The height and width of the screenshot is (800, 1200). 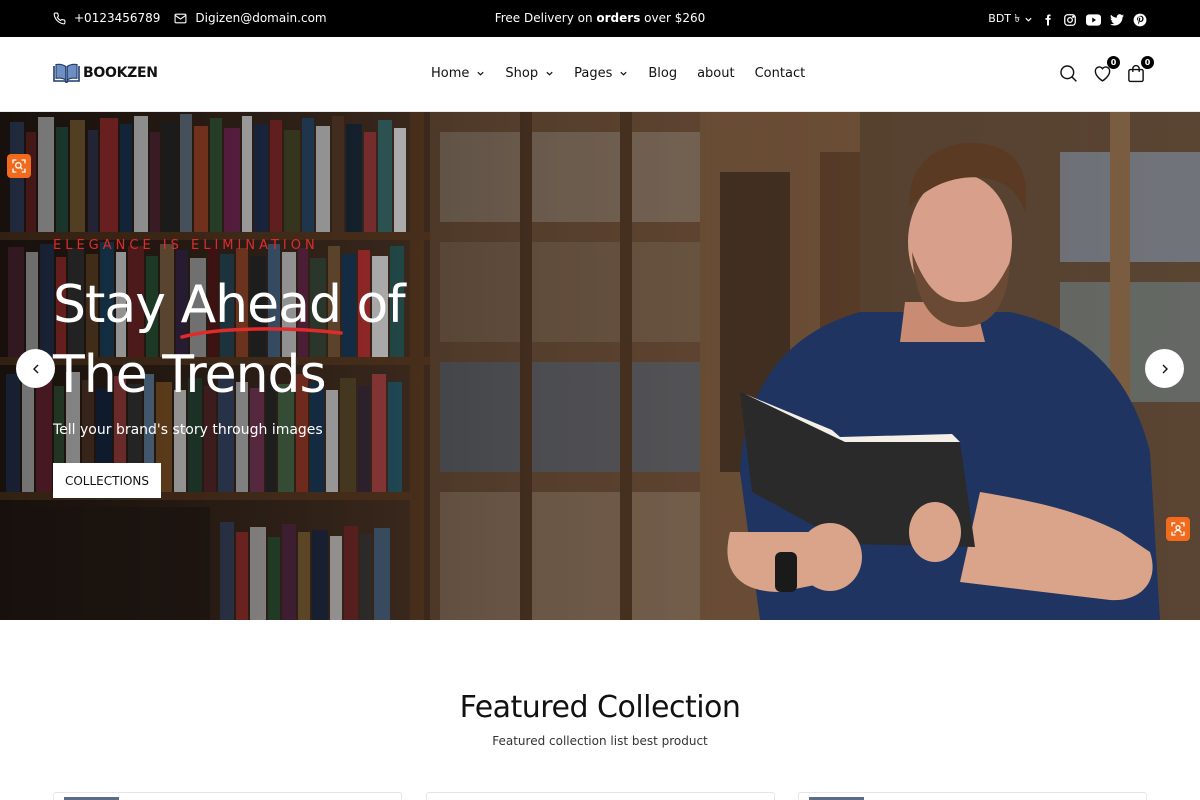 I want to click on nav-item-blog: Blog, so click(x=662, y=73).